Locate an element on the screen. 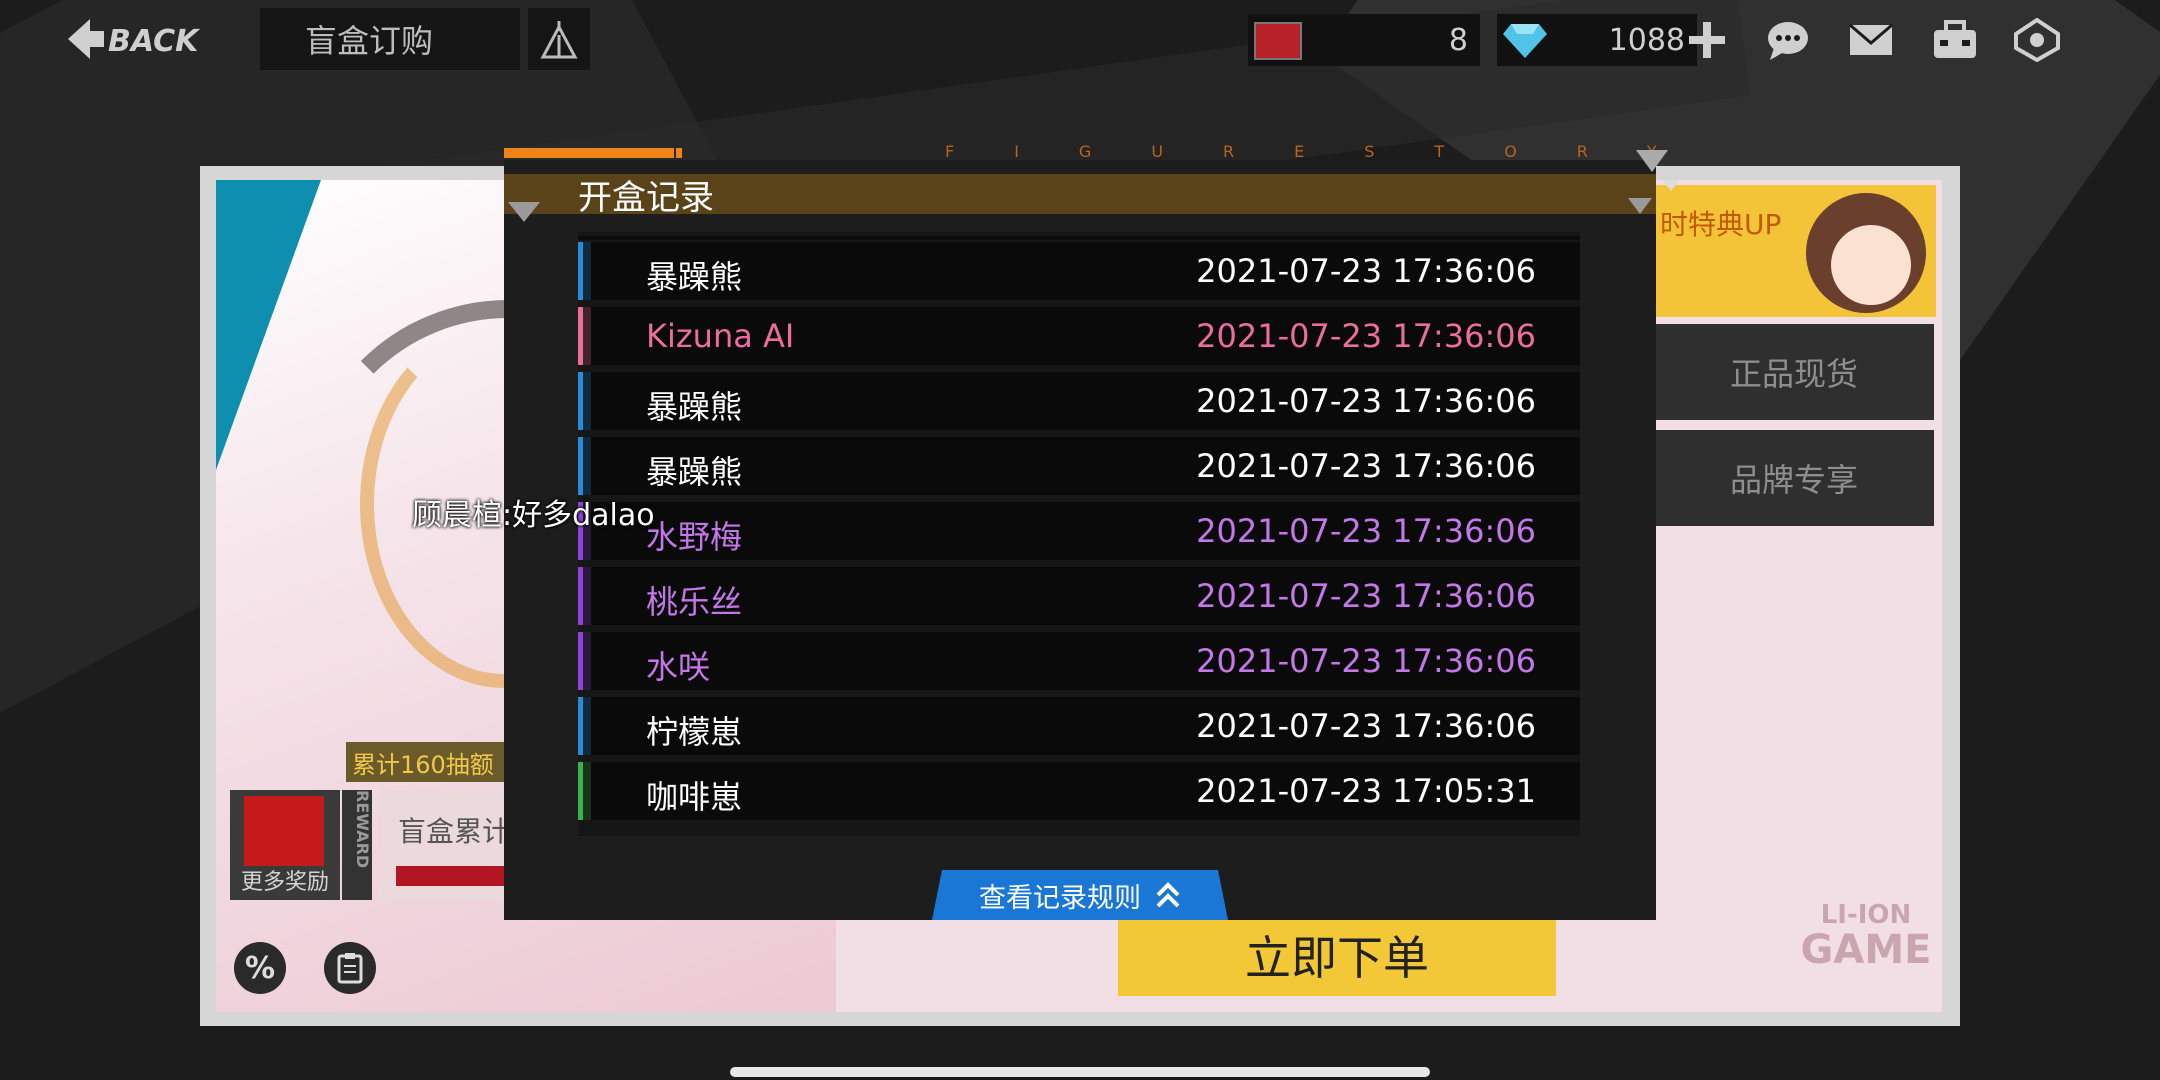 Image resolution: width=2160 pixels, height=1080 pixels. record-item-name: 咖啡崽 is located at coordinates (694, 797).